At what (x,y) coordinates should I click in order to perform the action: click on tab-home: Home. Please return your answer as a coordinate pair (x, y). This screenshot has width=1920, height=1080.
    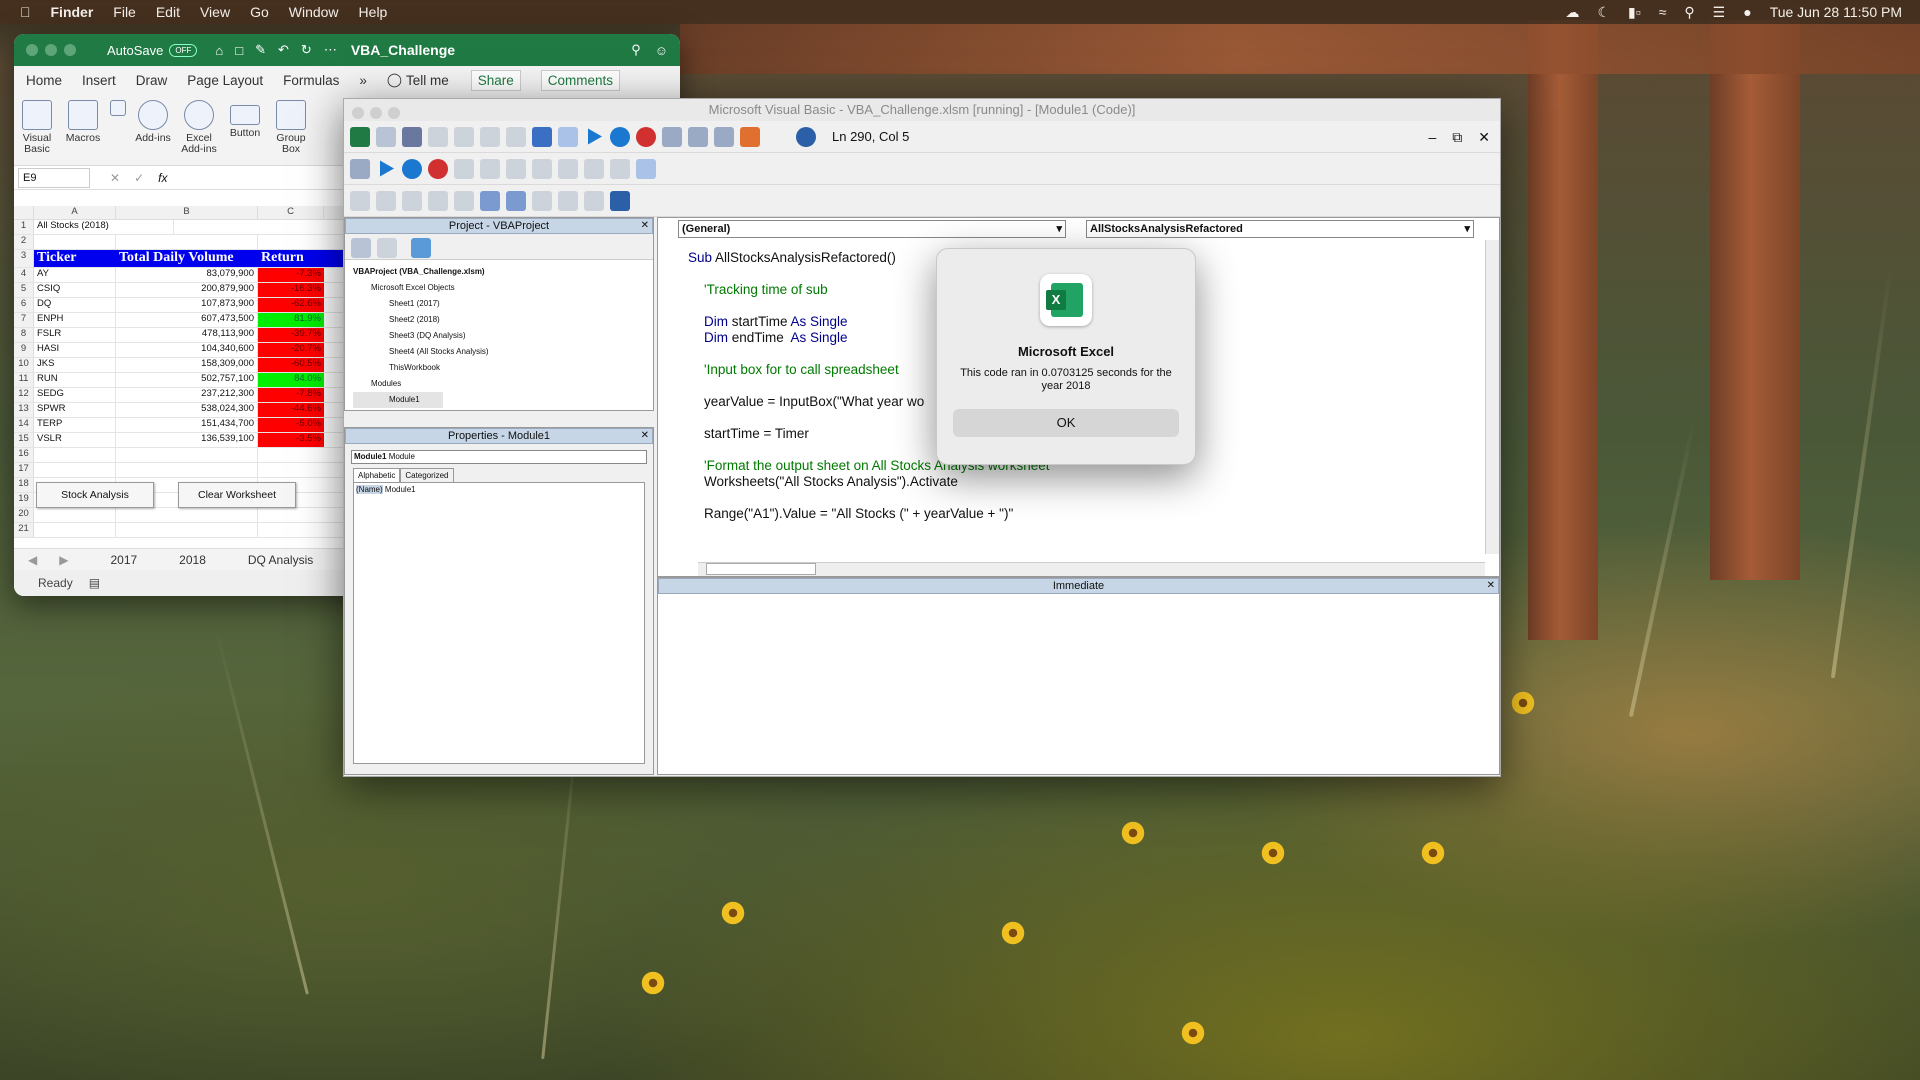
    Looking at the image, I should click on (44, 80).